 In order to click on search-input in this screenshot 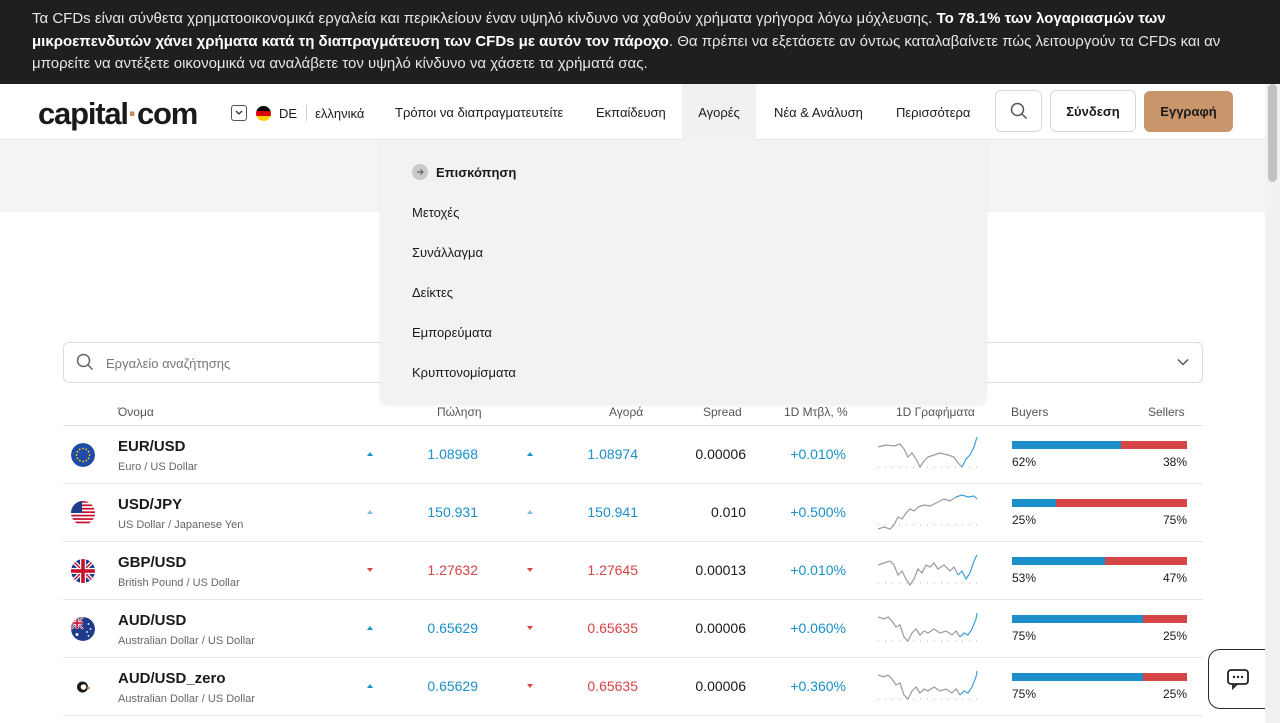, I will do `click(246, 363)`.